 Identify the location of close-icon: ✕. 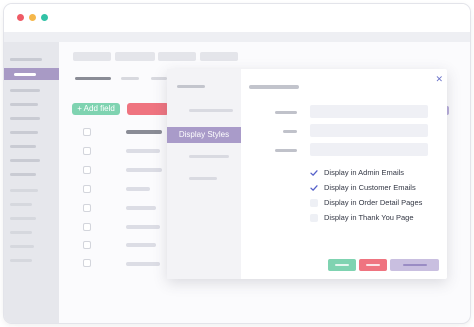
(439, 79).